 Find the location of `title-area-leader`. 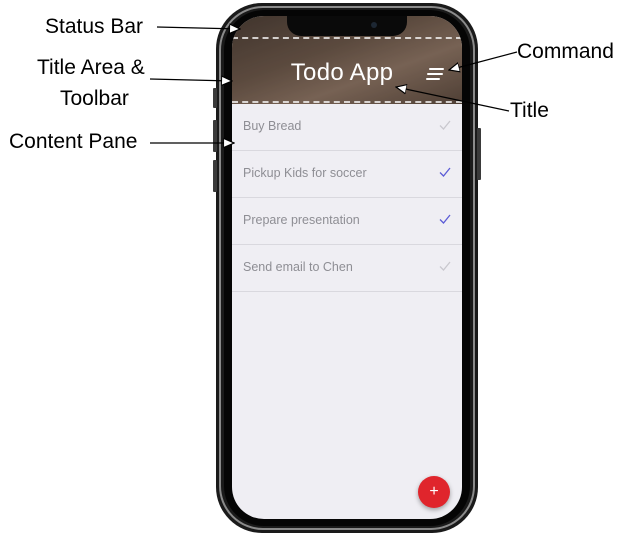

title-area-leader is located at coordinates (190, 80).